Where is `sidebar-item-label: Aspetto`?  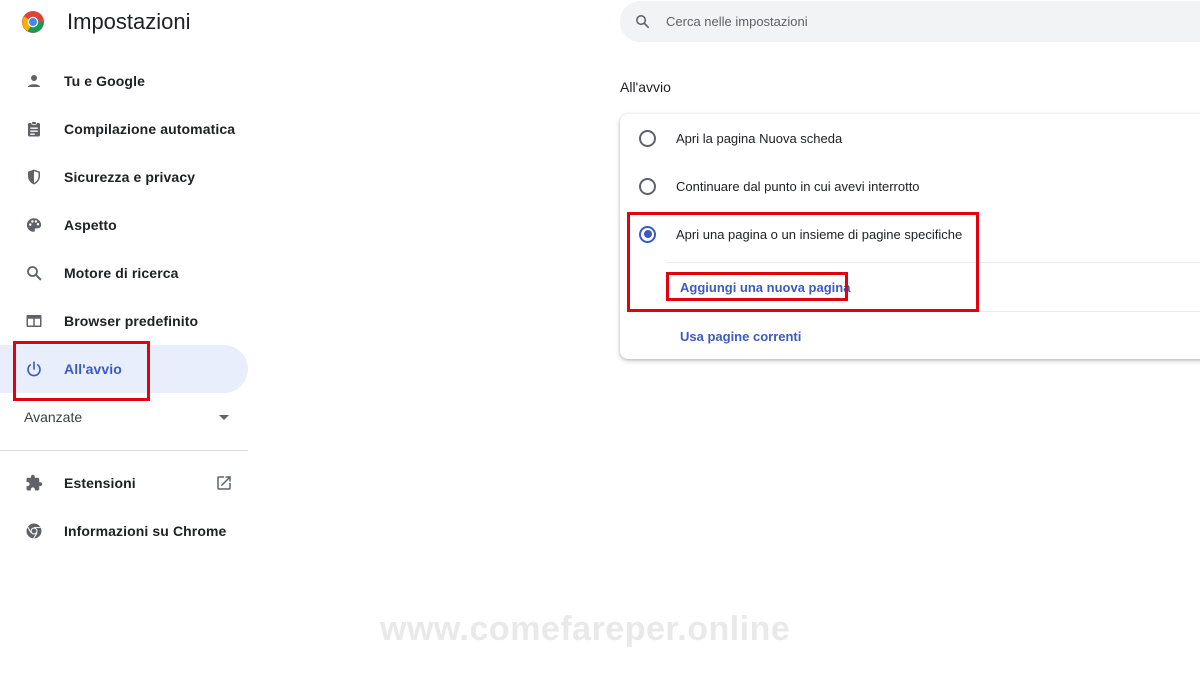
sidebar-item-label: Aspetto is located at coordinates (90, 225).